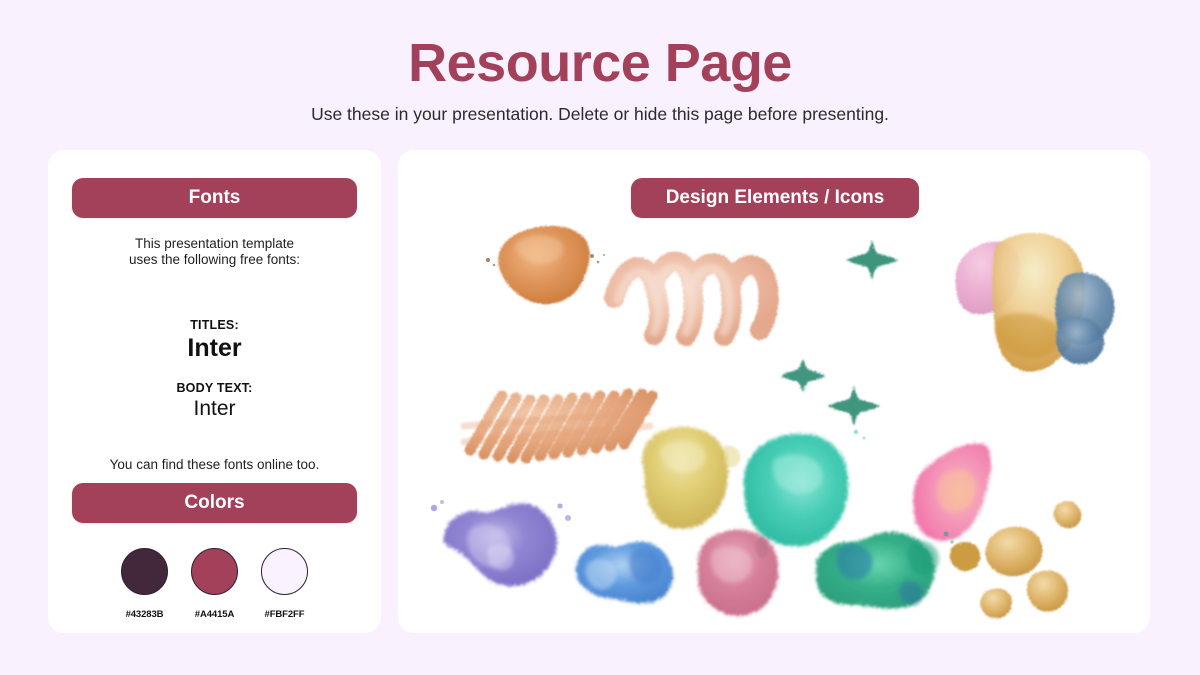 Image resolution: width=1200 pixels, height=675 pixels. I want to click on teal-cross-sparkle-small, so click(803, 375).